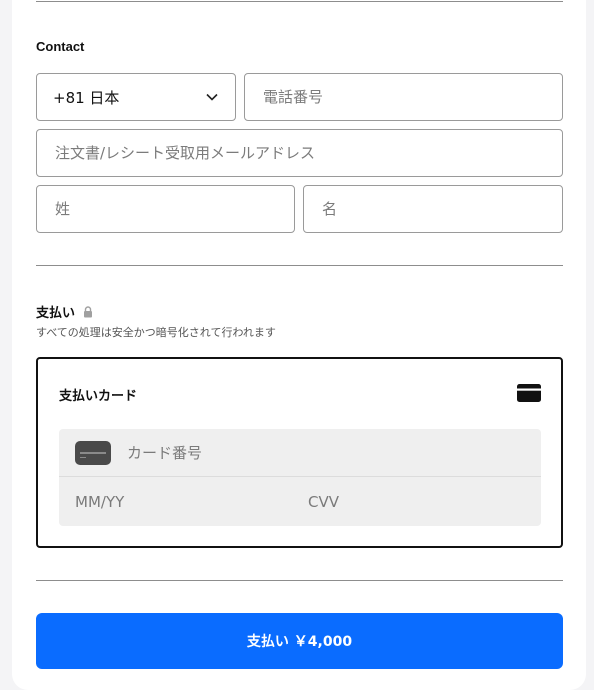  I want to click on phone-field, so click(403, 97).